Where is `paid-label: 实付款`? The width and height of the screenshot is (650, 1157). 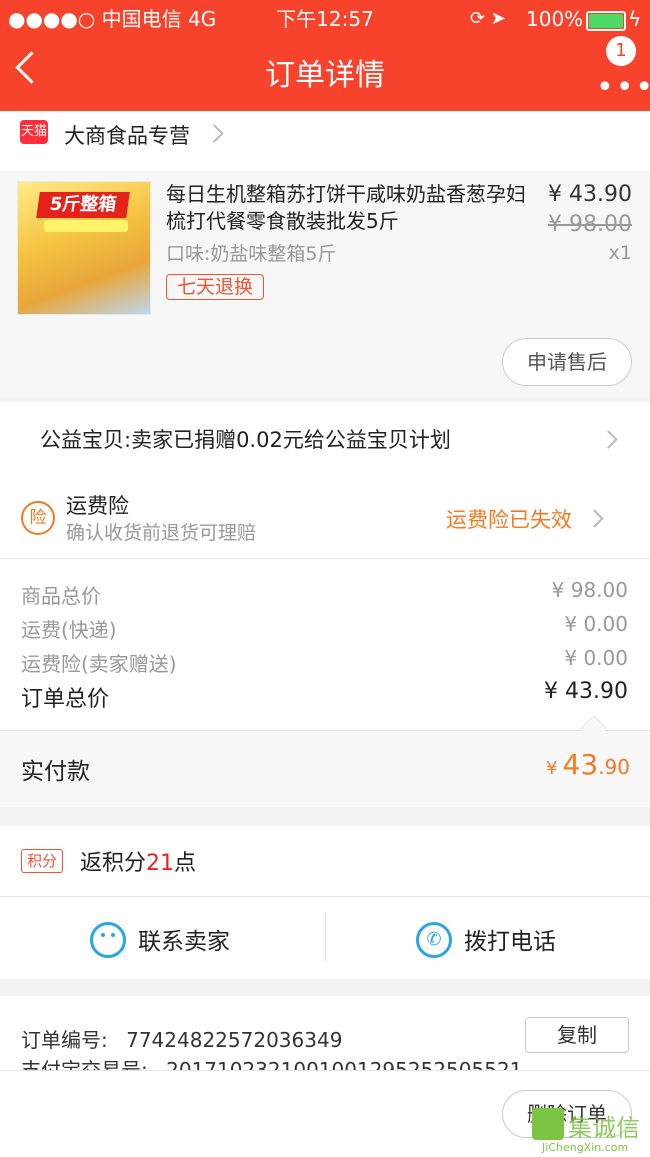
paid-label: 实付款 is located at coordinates (55, 772).